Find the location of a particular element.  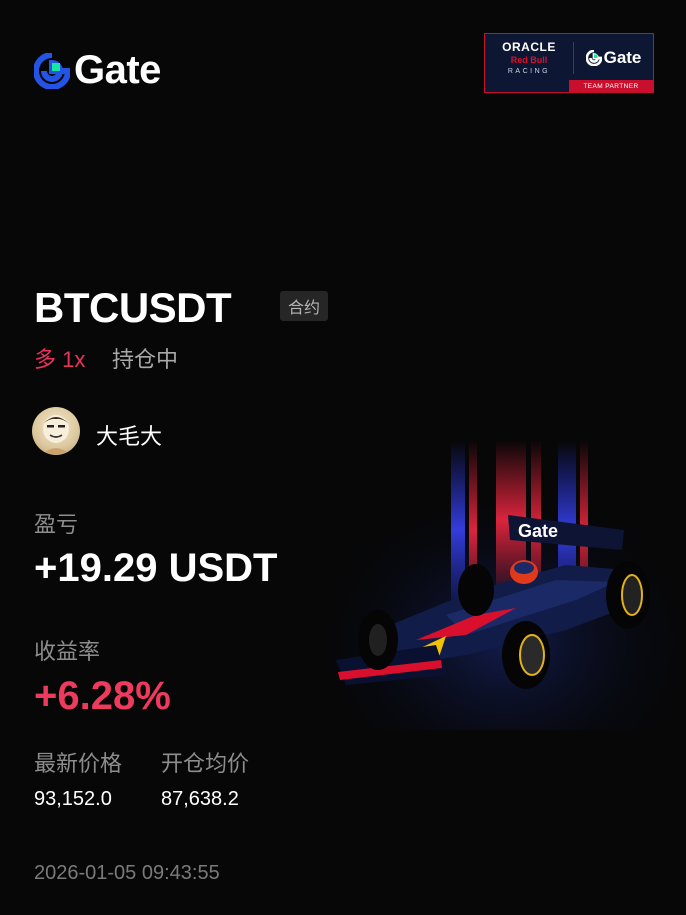

username: 大毛大 is located at coordinates (129, 436).